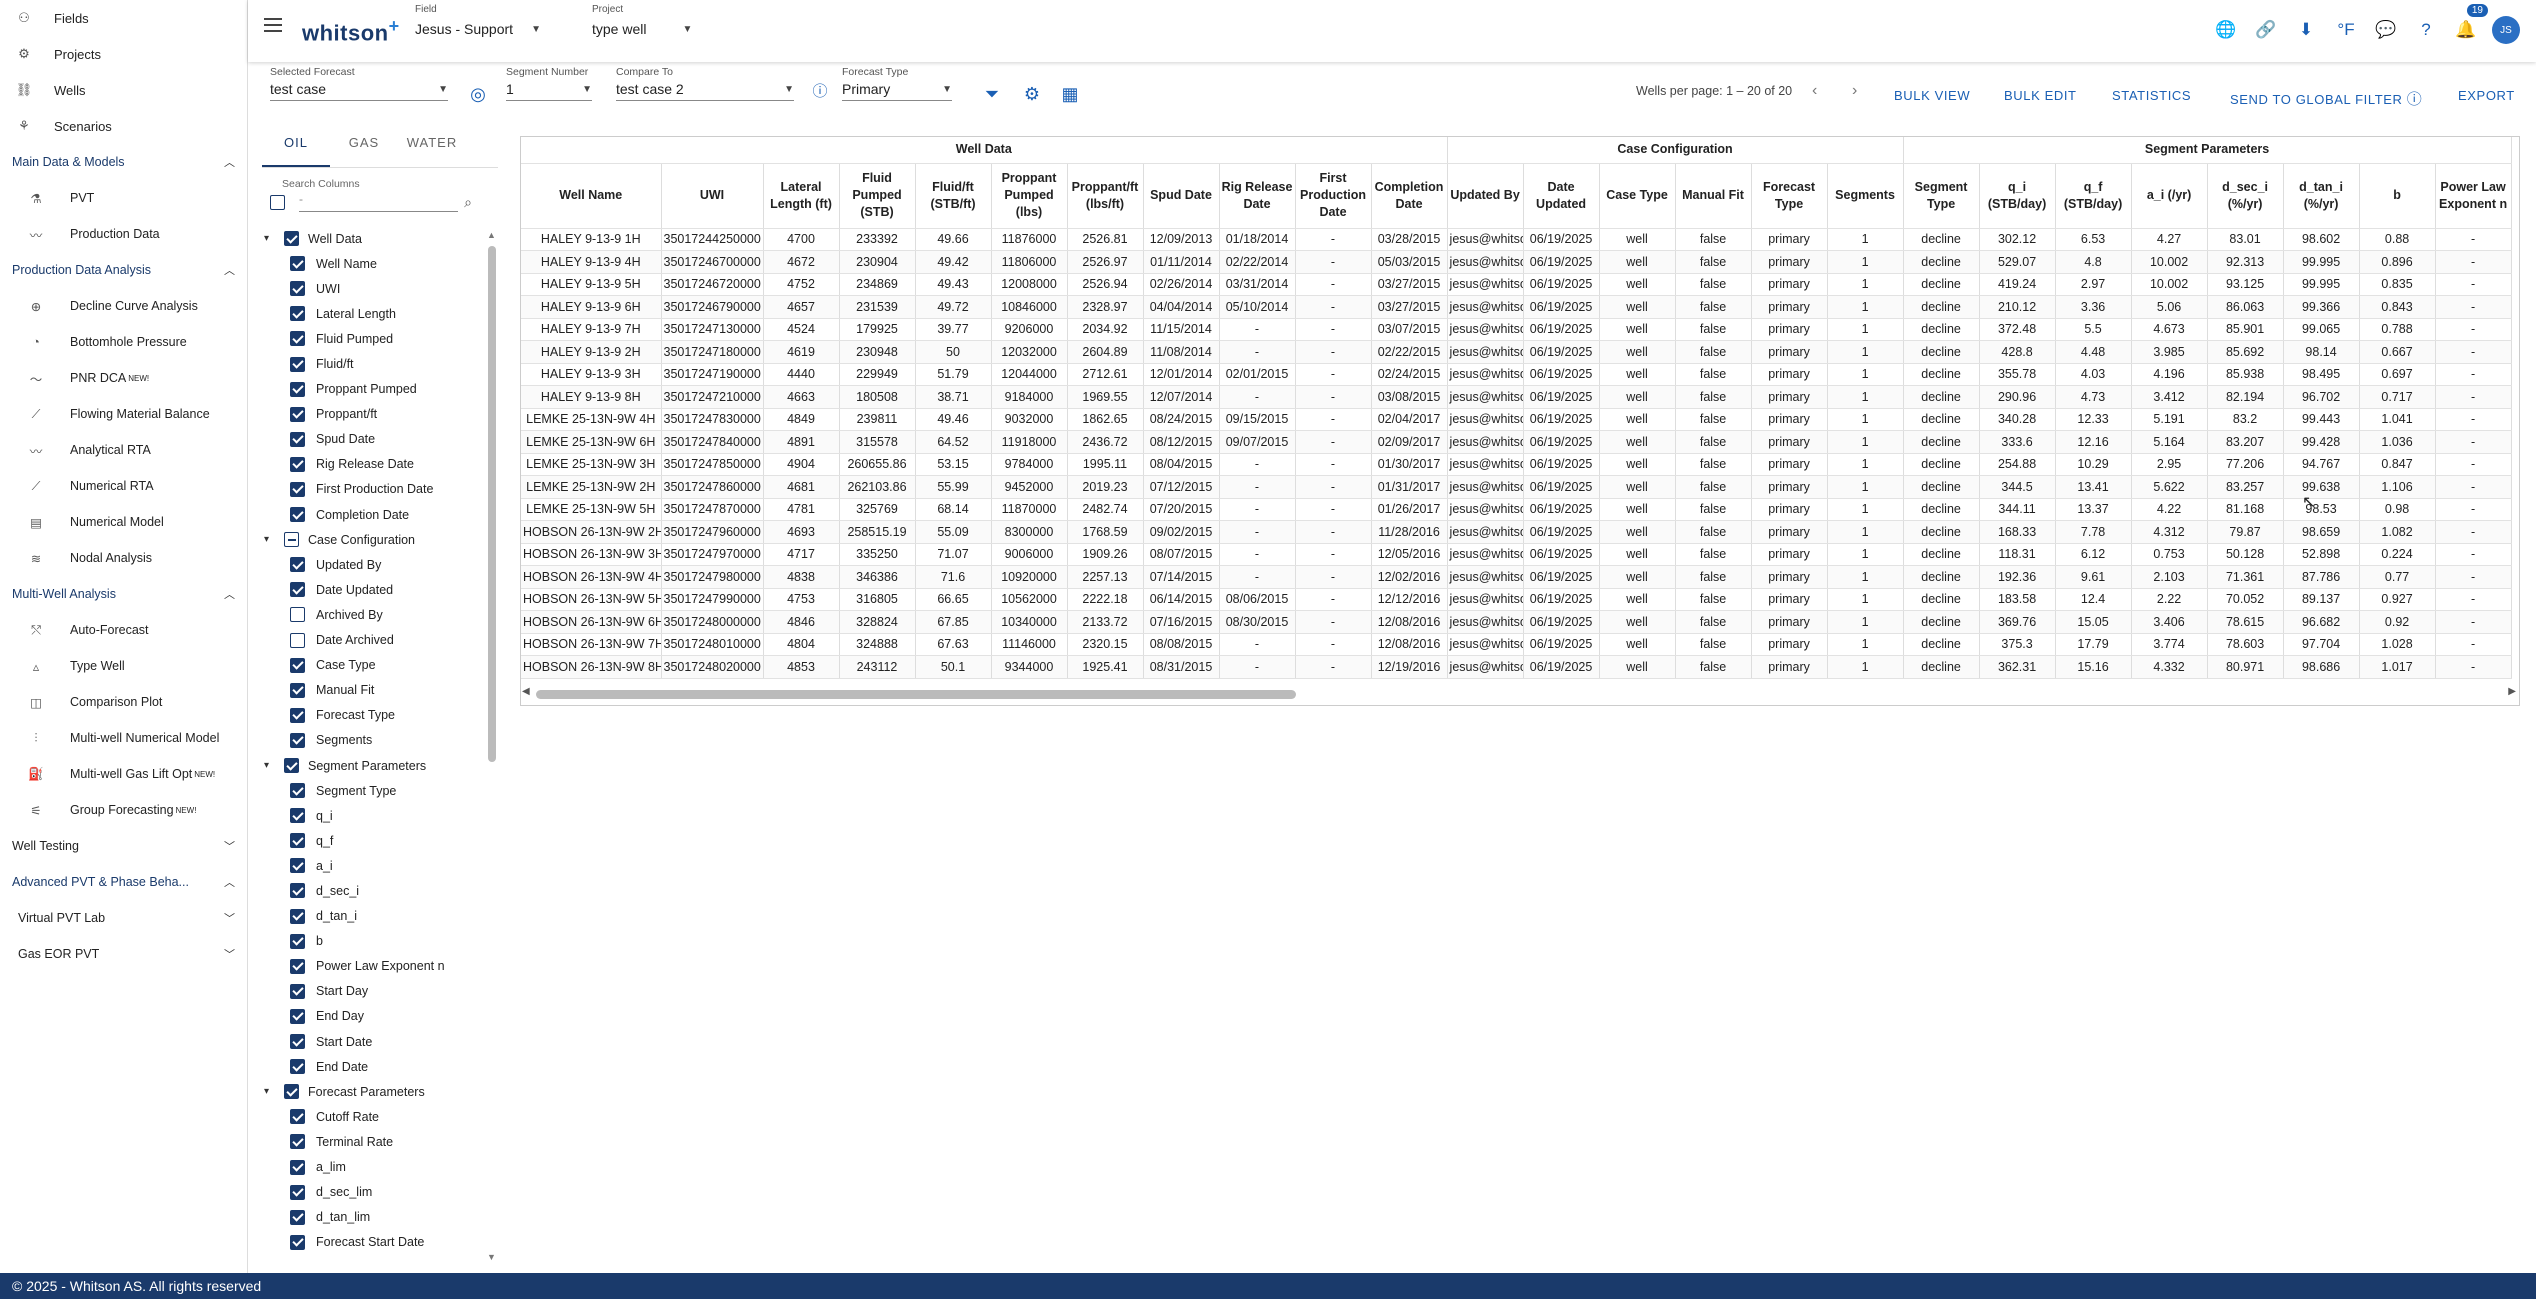  What do you see at coordinates (1105, 374) in the screenshot?
I see `table-cell: 2712.61` at bounding box center [1105, 374].